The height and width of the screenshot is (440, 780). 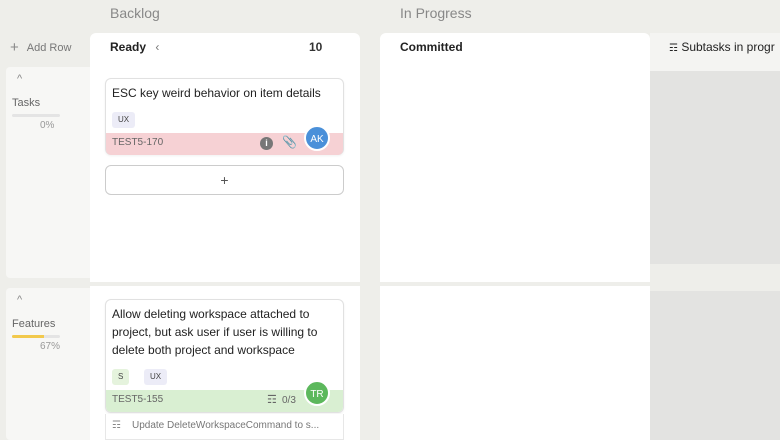 What do you see at coordinates (722, 47) in the screenshot?
I see `lane-title-subtasks: ☶ Subtasks in progr` at bounding box center [722, 47].